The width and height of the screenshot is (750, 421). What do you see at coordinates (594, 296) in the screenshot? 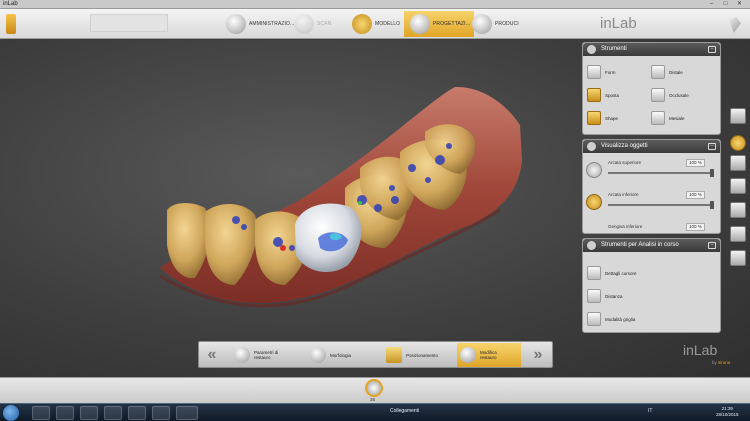
I see `distance-icon` at bounding box center [594, 296].